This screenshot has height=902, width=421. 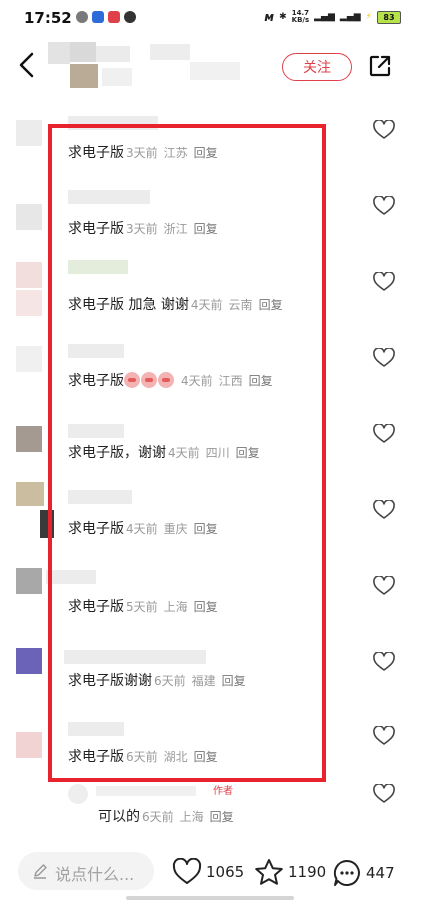 What do you see at coordinates (91, 67) in the screenshot?
I see `author-avatar-blurred` at bounding box center [91, 67].